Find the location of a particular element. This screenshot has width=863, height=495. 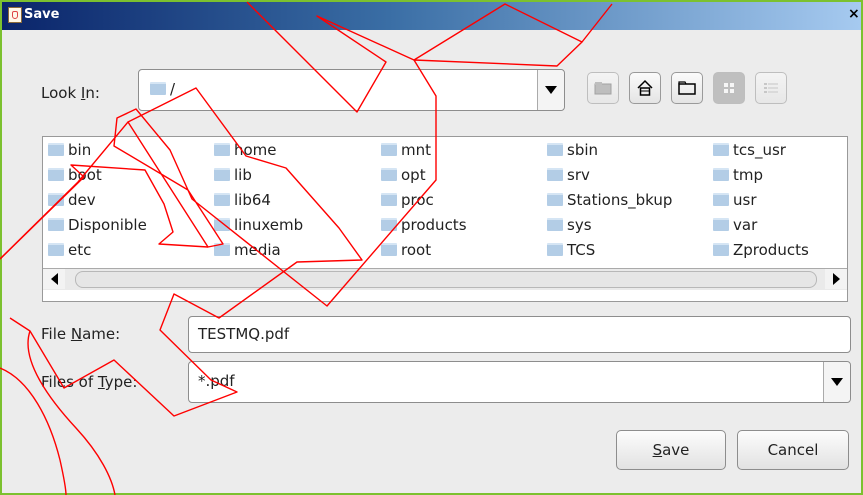

file-item-label: sys is located at coordinates (579, 225).